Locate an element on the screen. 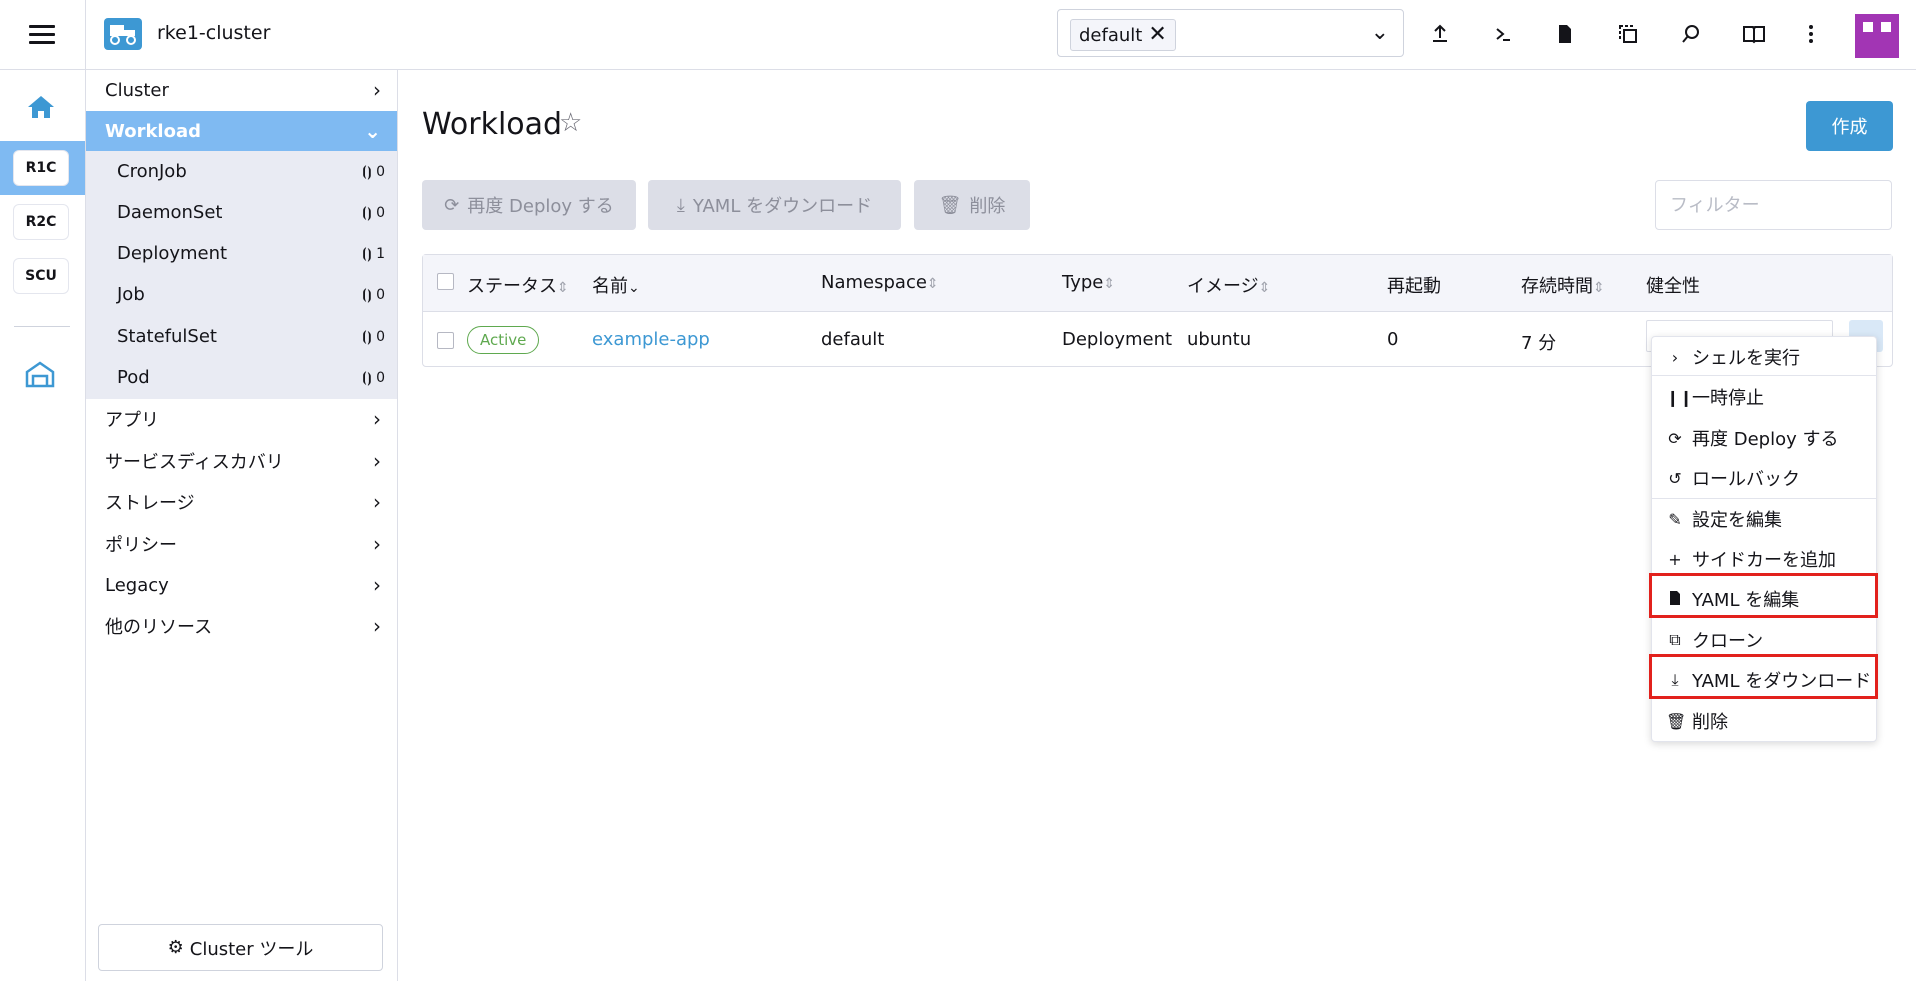  chip-remove-icon: ✕ is located at coordinates (1157, 35).